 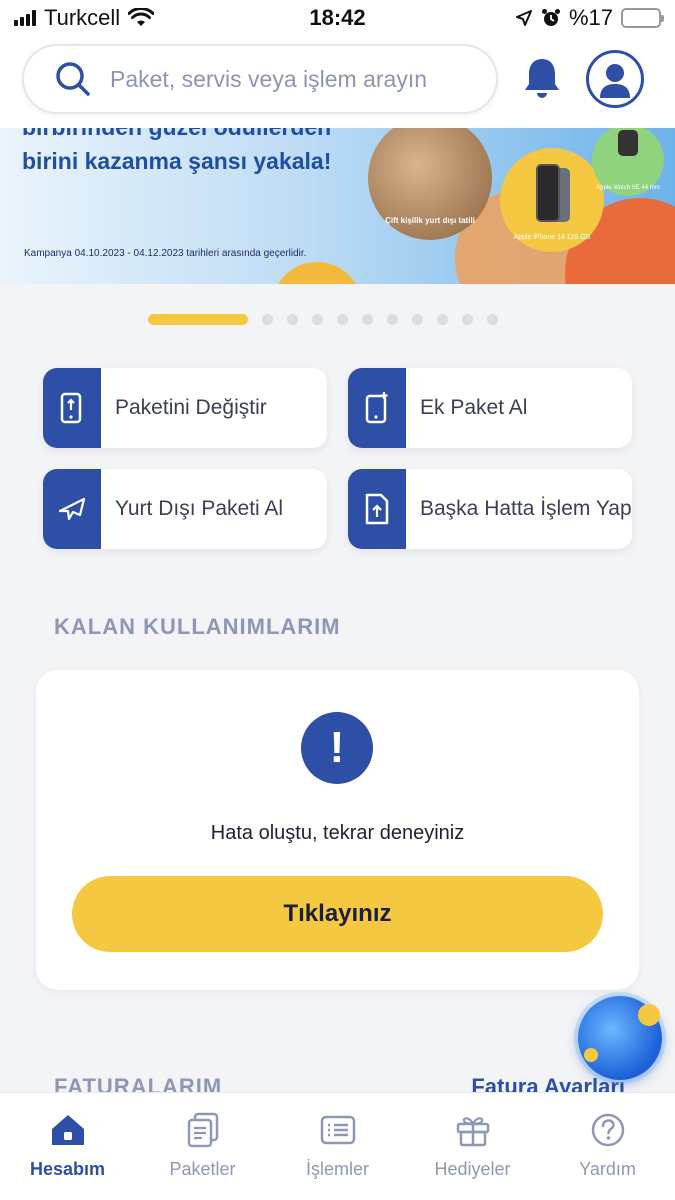 What do you see at coordinates (73, 79) in the screenshot?
I see `search-icon` at bounding box center [73, 79].